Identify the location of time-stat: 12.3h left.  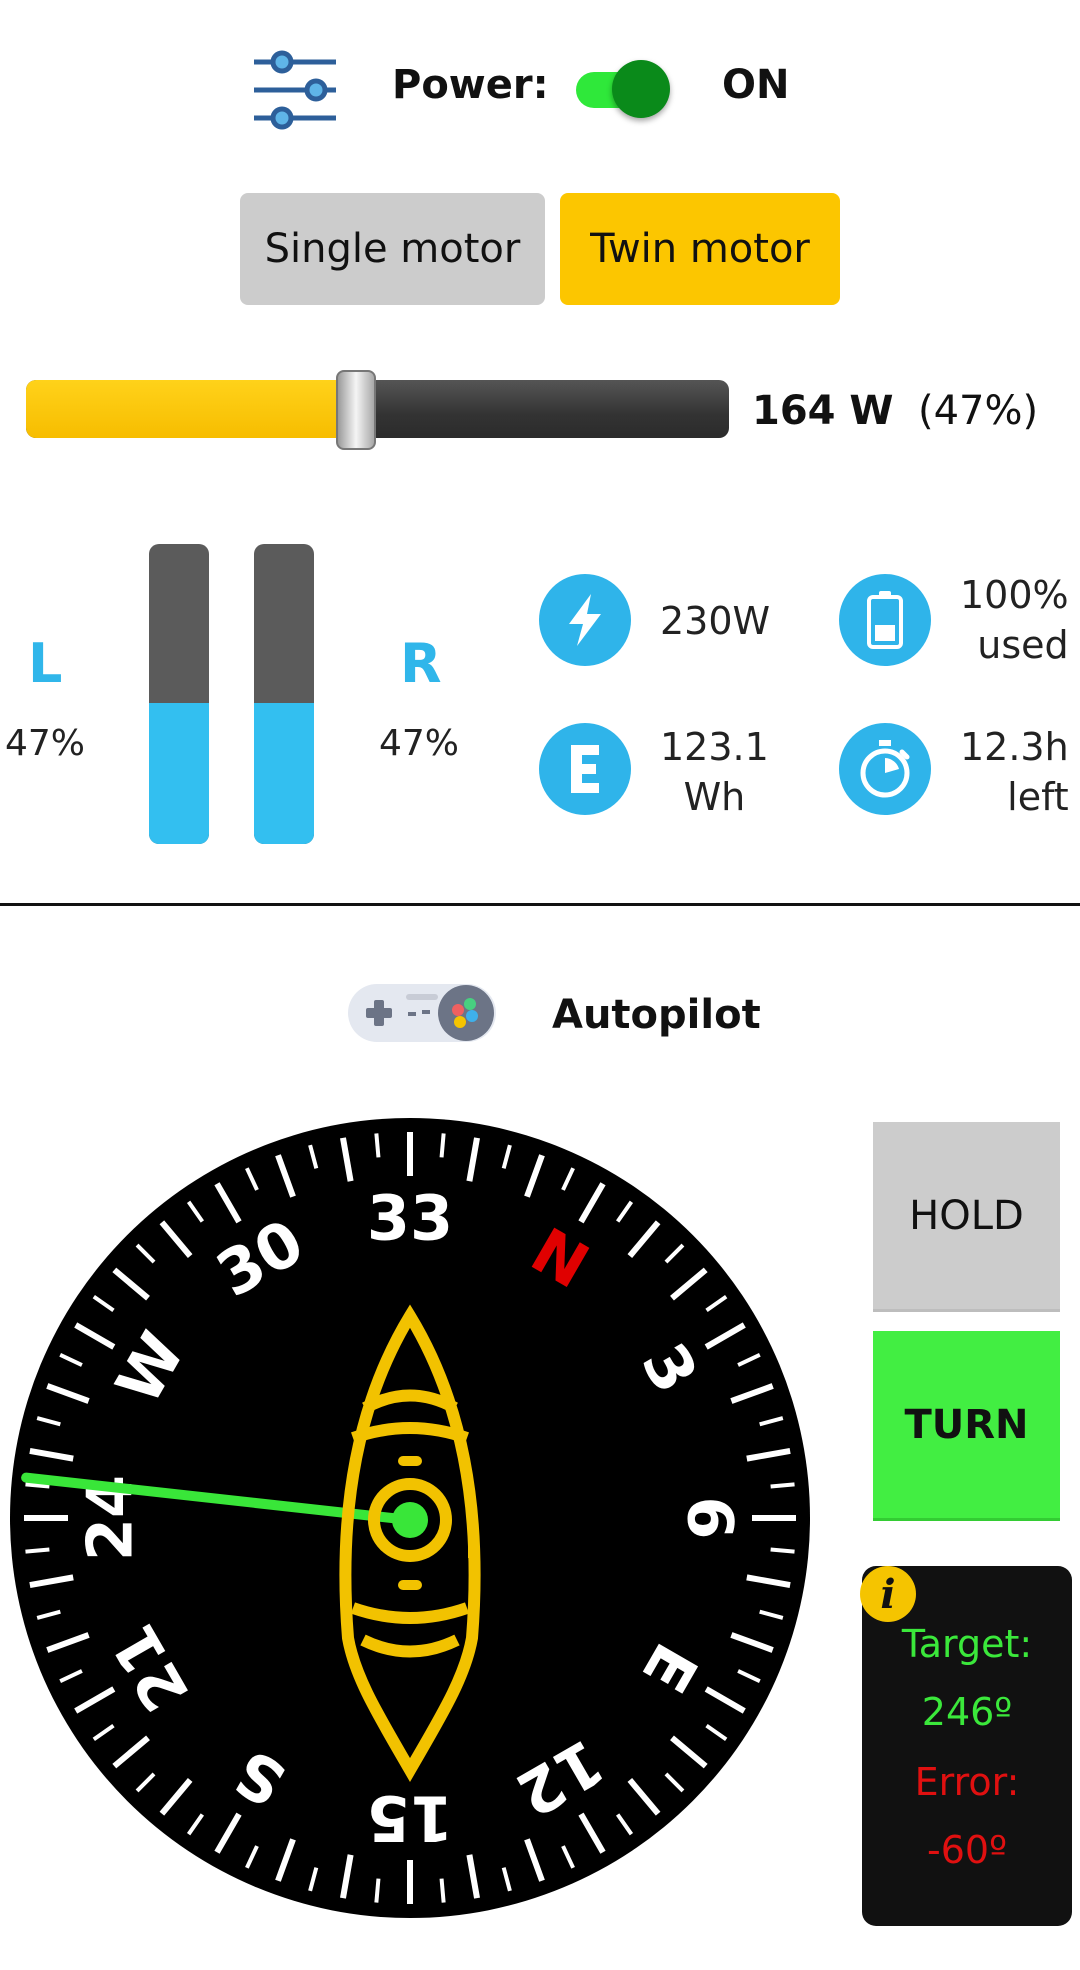
(1014, 772).